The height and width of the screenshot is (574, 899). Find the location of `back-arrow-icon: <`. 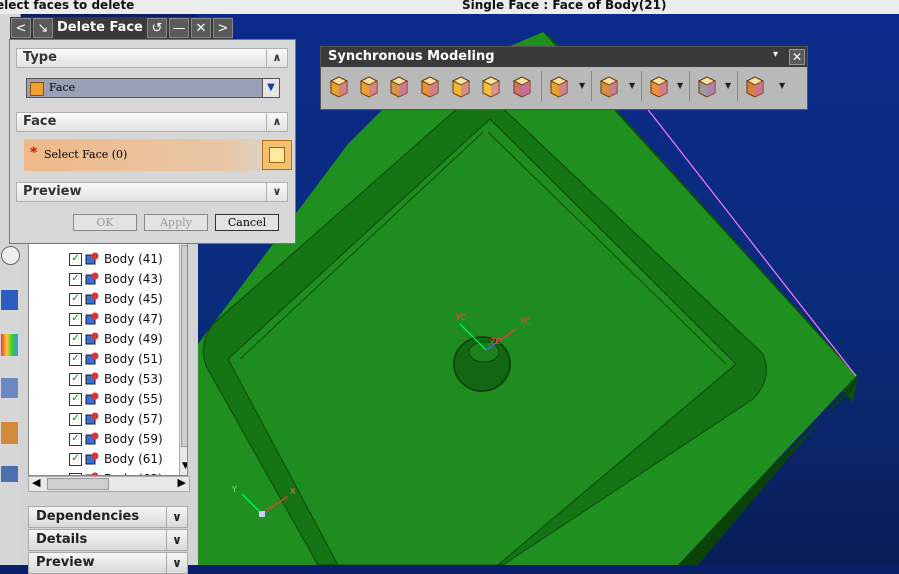

back-arrow-icon: < is located at coordinates (21, 28).